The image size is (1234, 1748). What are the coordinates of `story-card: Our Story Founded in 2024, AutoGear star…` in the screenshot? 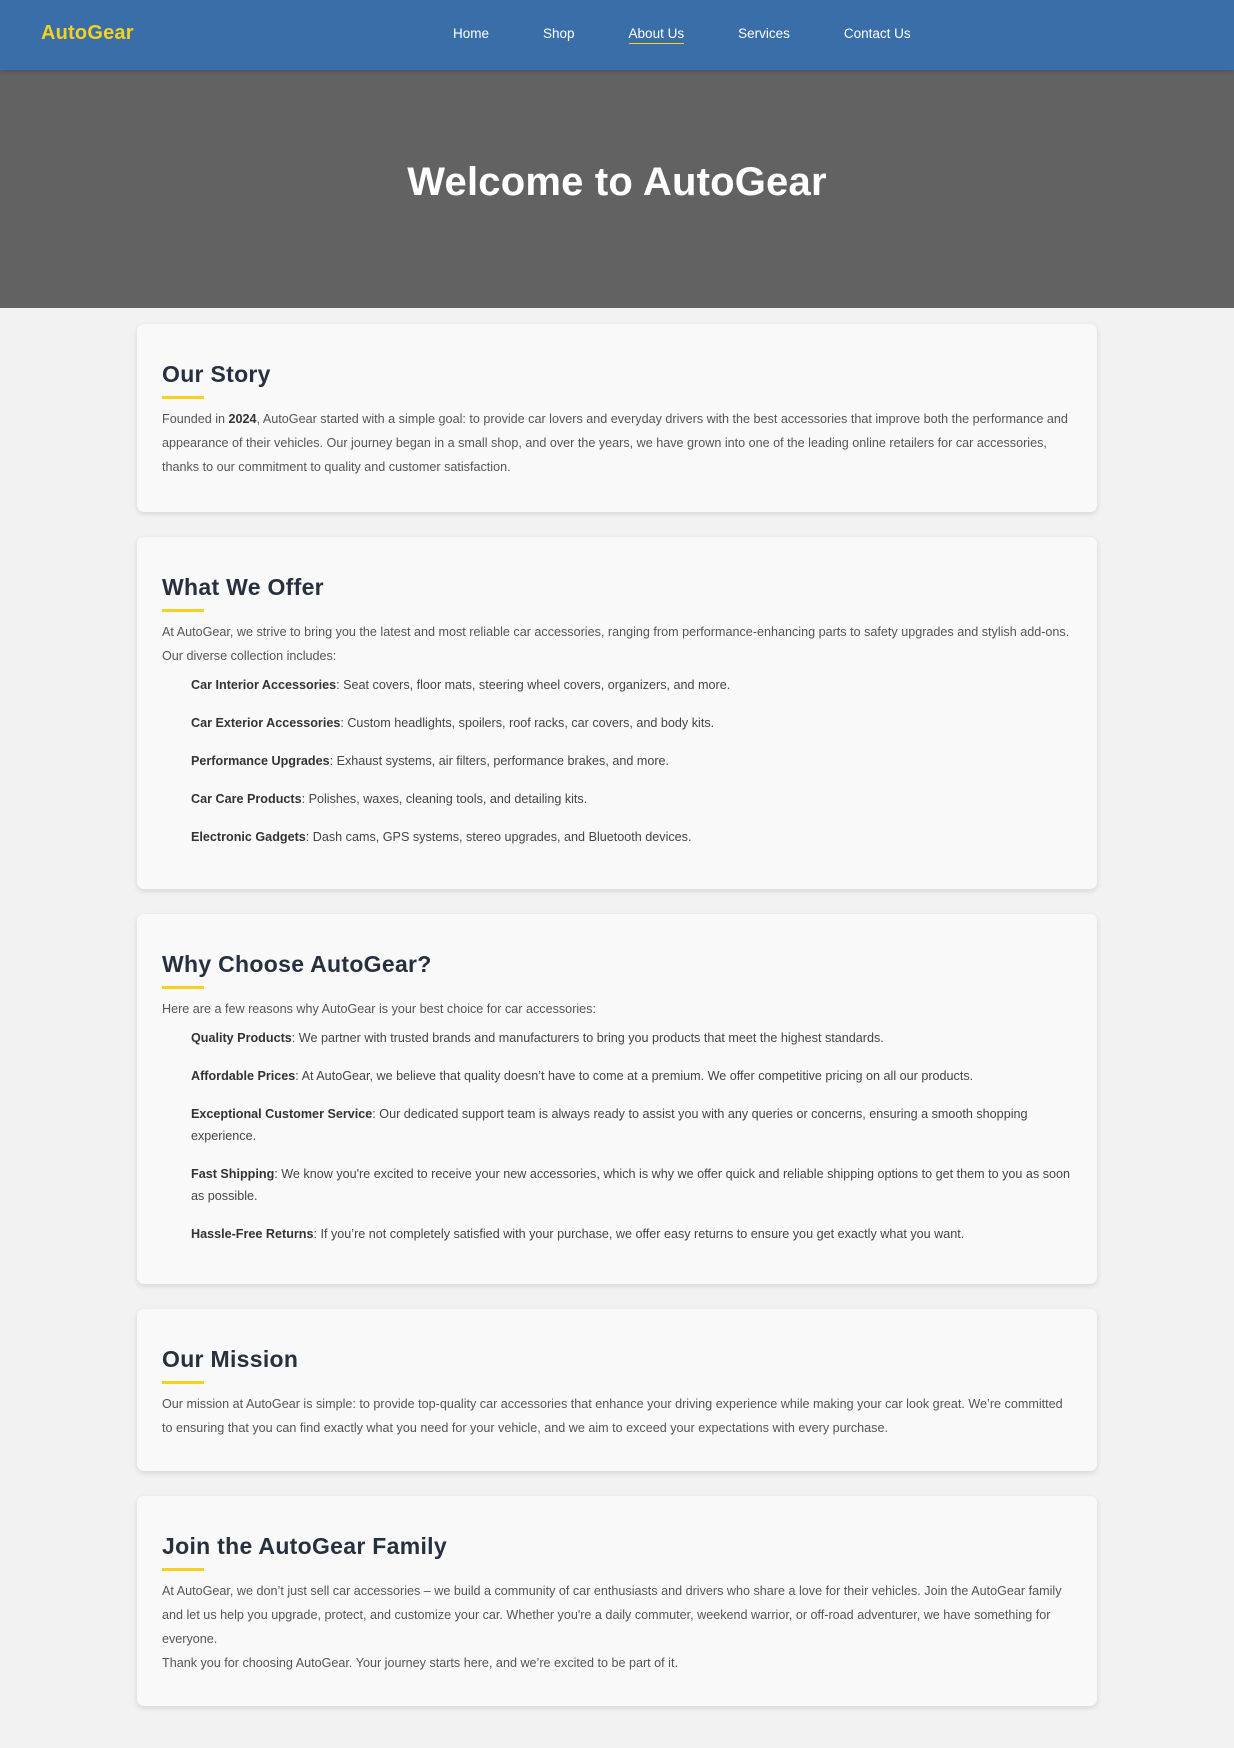 It's located at (617, 418).